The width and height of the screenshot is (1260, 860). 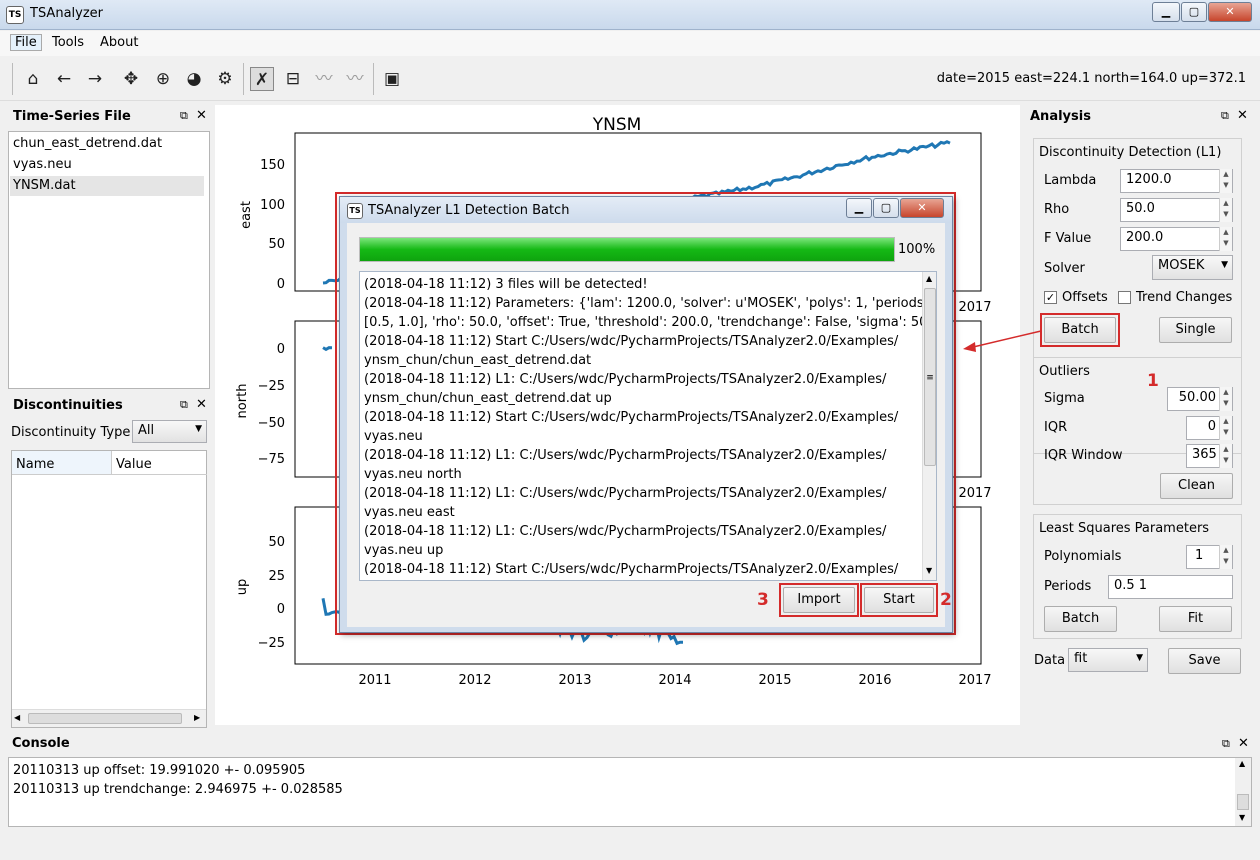 What do you see at coordinates (271, 423) in the screenshot?
I see `tick-label: −50` at bounding box center [271, 423].